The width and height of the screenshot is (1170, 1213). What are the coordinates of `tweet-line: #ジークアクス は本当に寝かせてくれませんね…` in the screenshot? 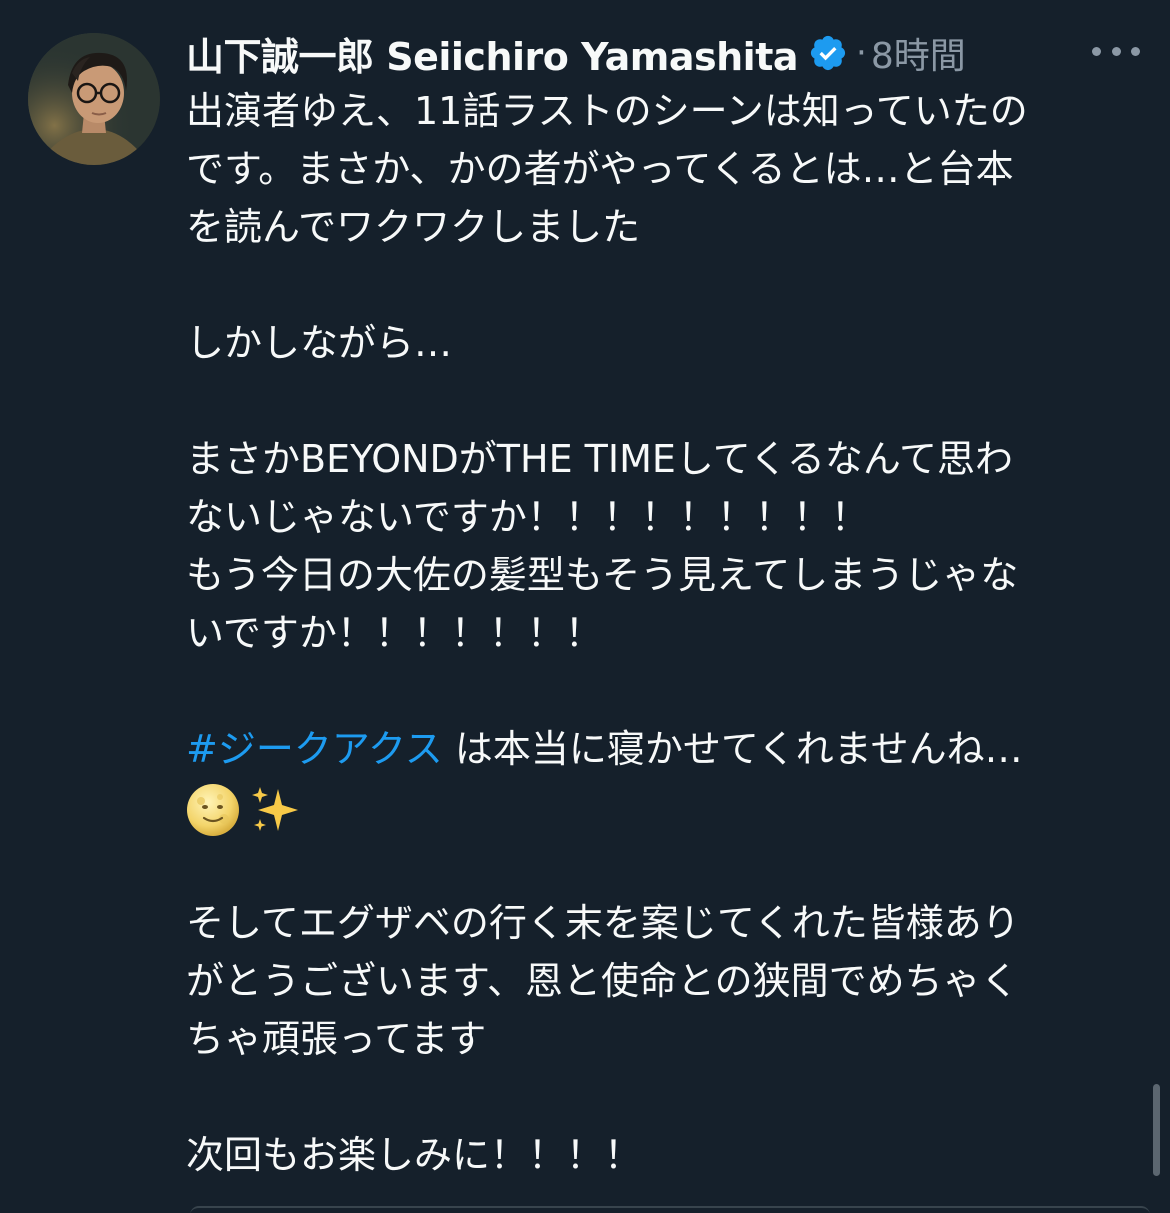 It's located at (656, 749).